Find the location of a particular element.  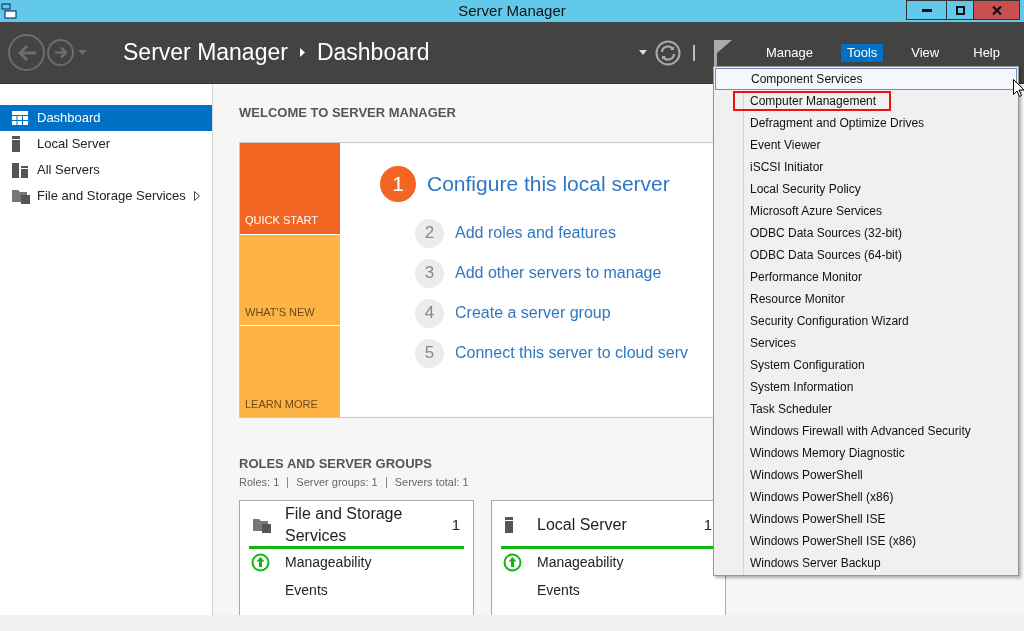

summary-text: Roles: 1 is located at coordinates (259, 482).